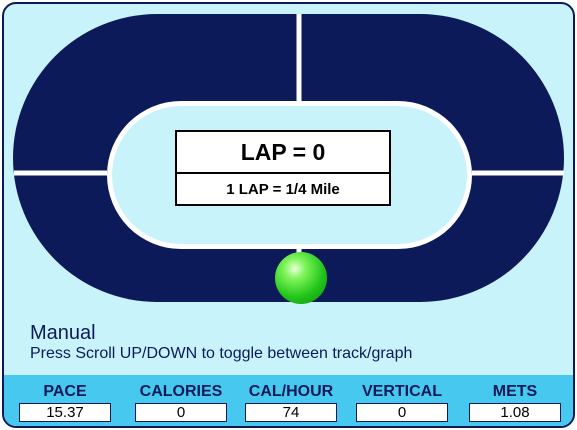  What do you see at coordinates (283, 189) in the screenshot?
I see `lap-distance-info: 1 LAP = 1/4 Mile` at bounding box center [283, 189].